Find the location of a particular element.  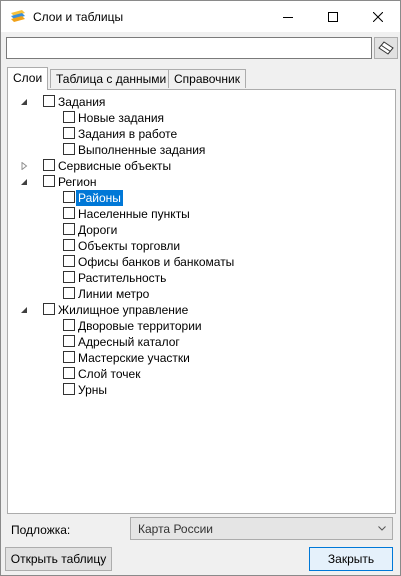

tree-node: Регион is located at coordinates (201, 182).